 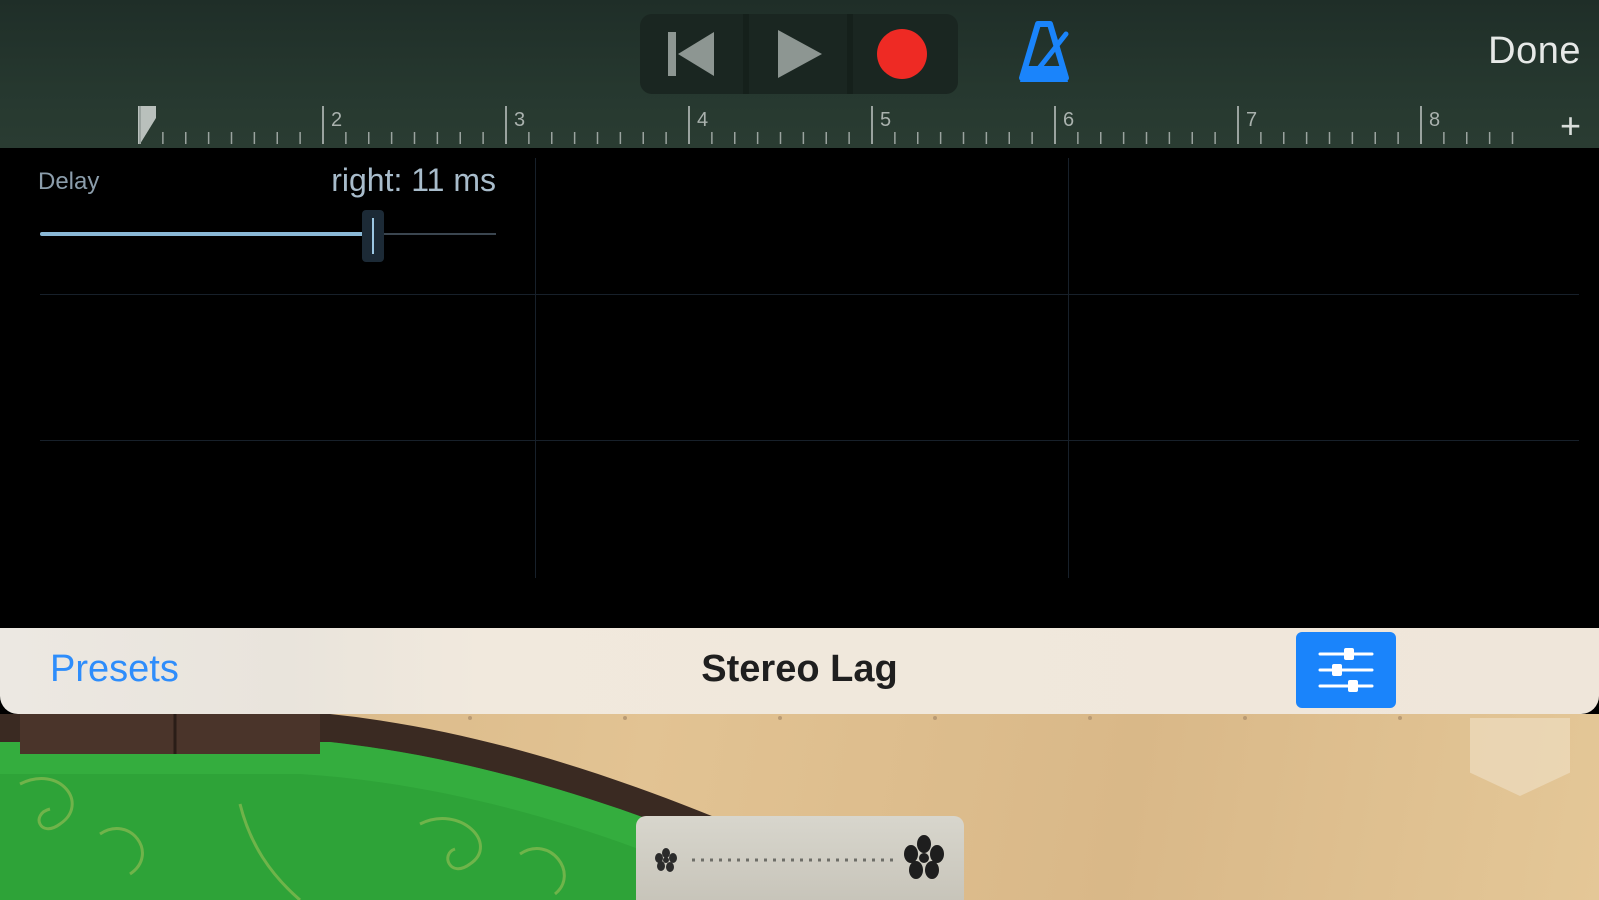 I want to click on record-icon, so click(x=902, y=54).